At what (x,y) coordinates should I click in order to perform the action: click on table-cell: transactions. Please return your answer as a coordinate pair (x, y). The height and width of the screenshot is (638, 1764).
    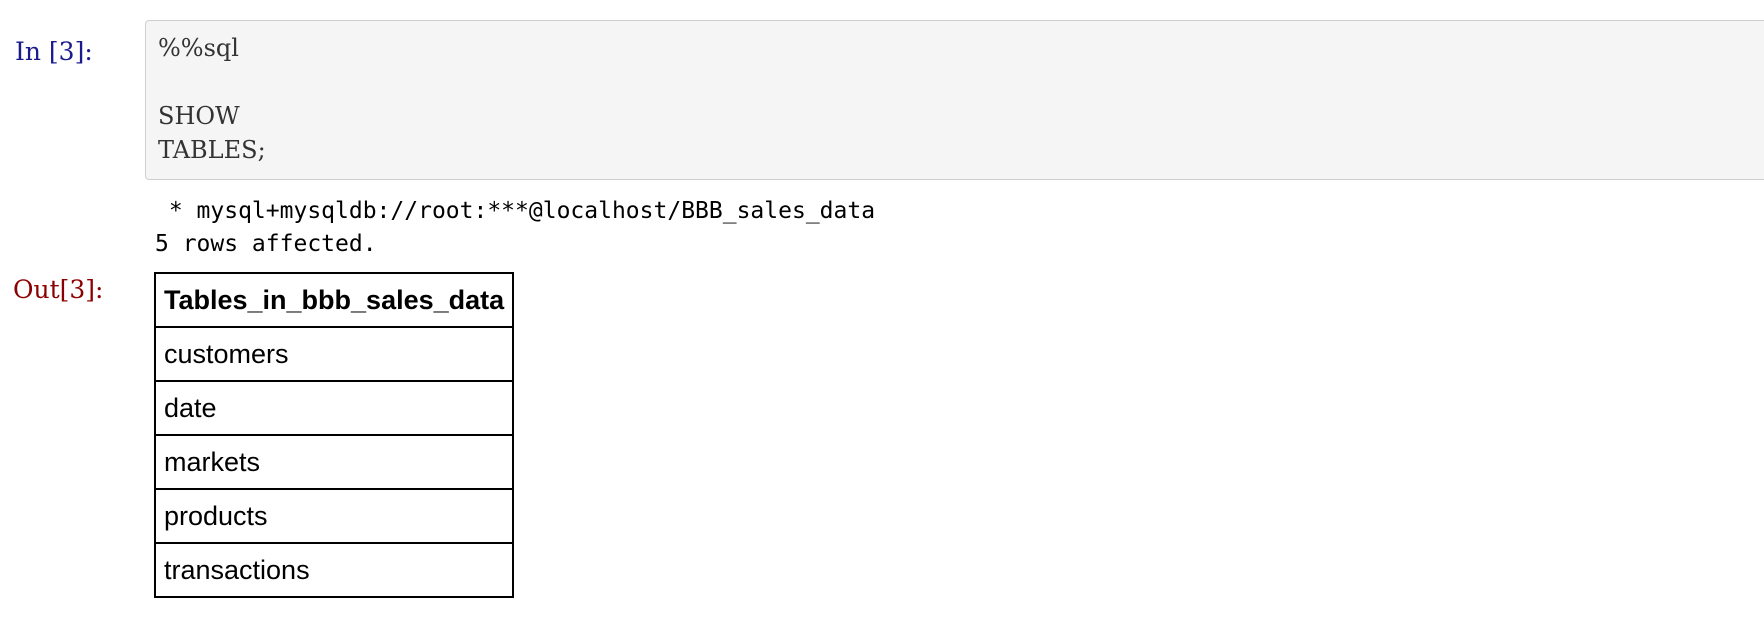
    Looking at the image, I should click on (334, 570).